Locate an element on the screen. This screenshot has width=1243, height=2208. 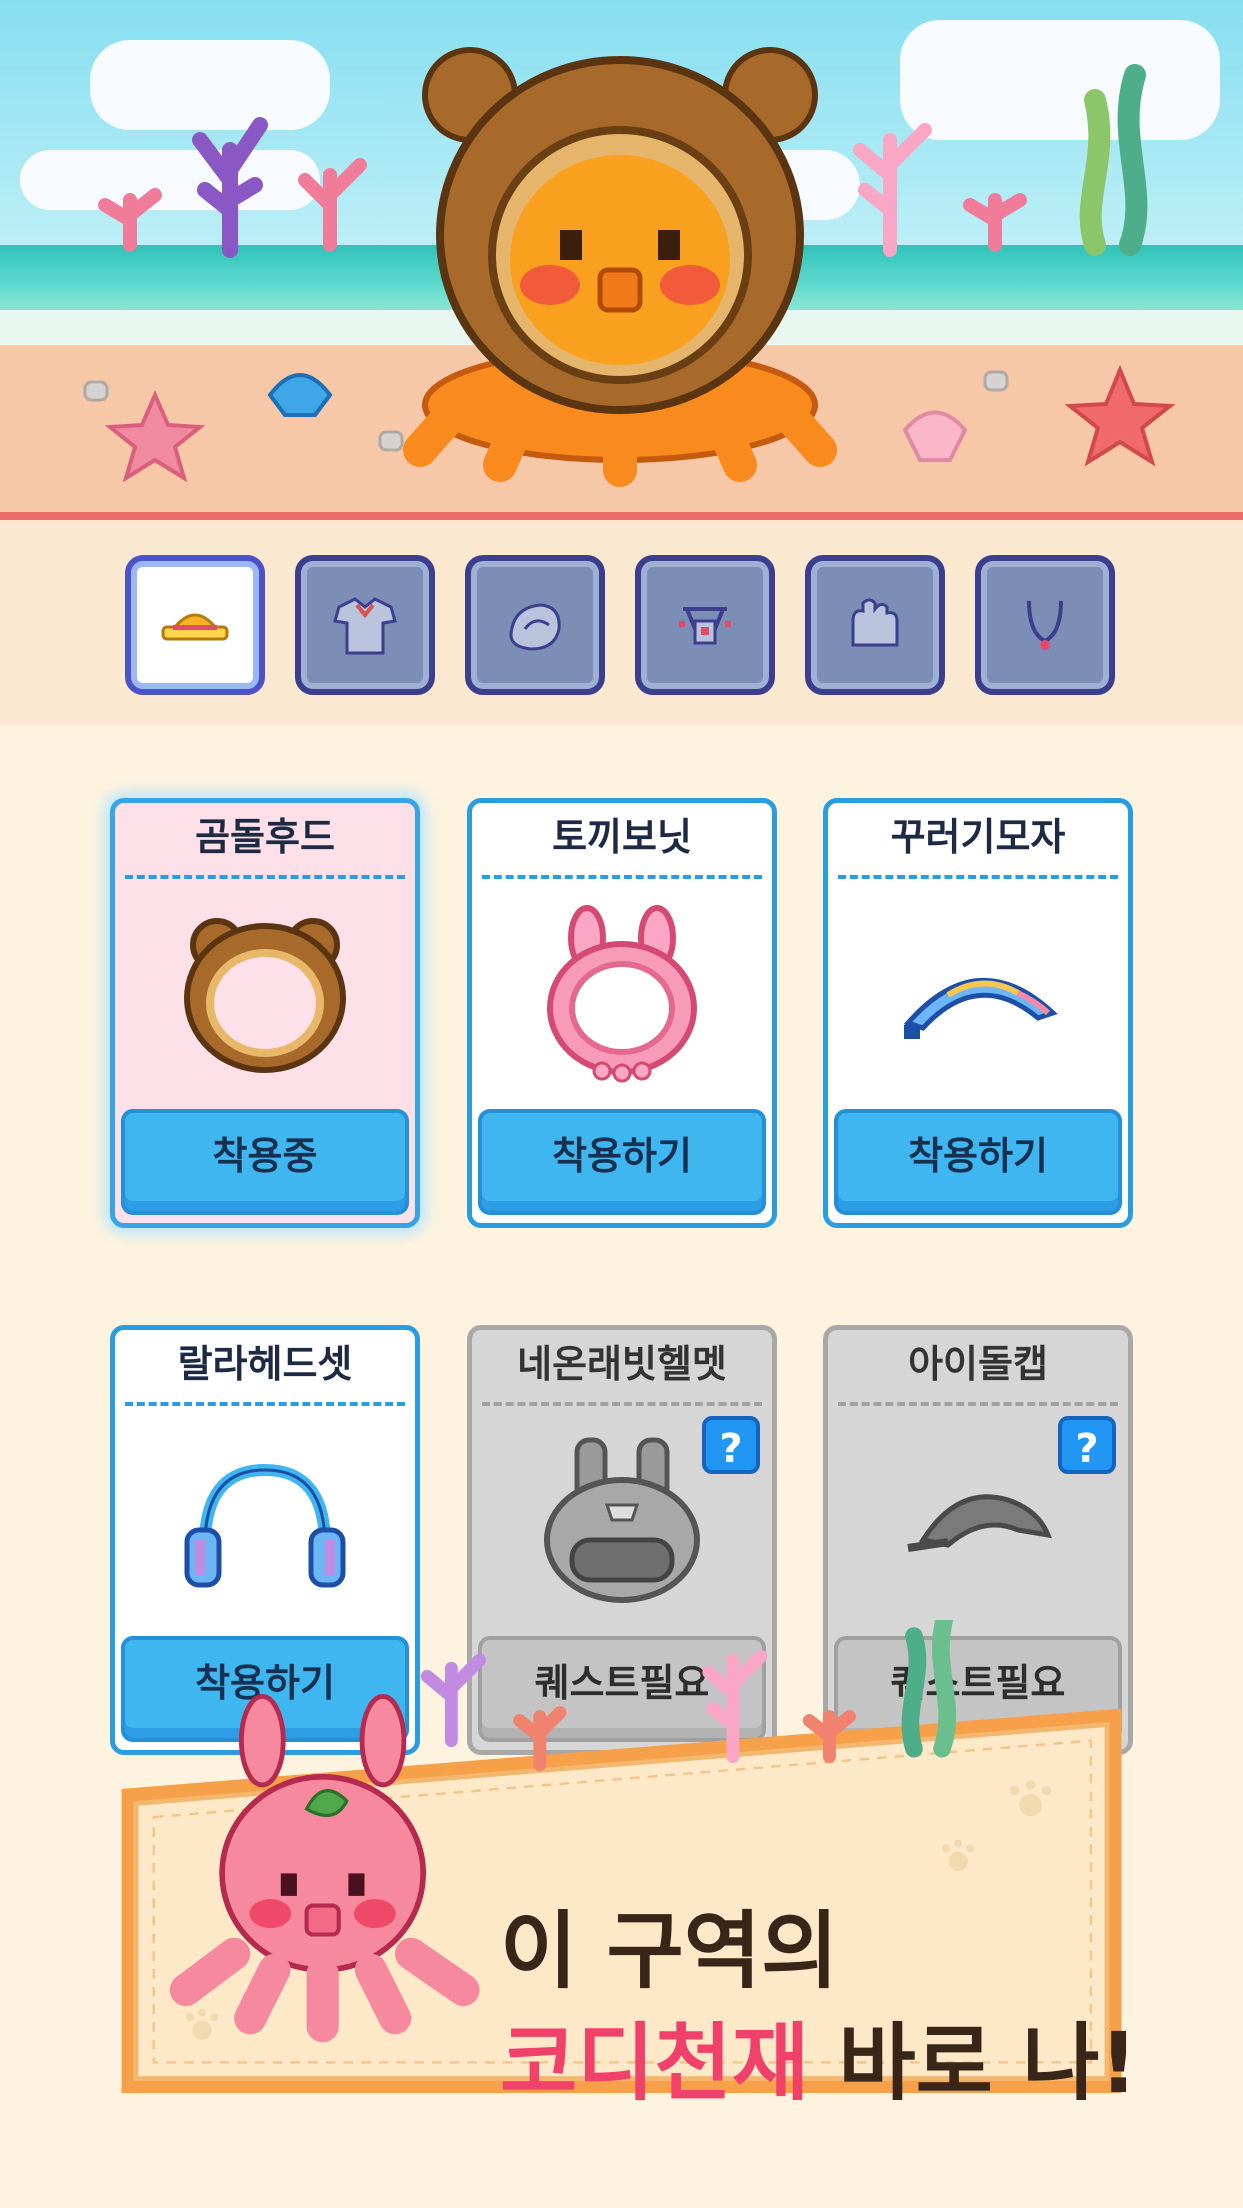
tab-bag is located at coordinates (535, 625).